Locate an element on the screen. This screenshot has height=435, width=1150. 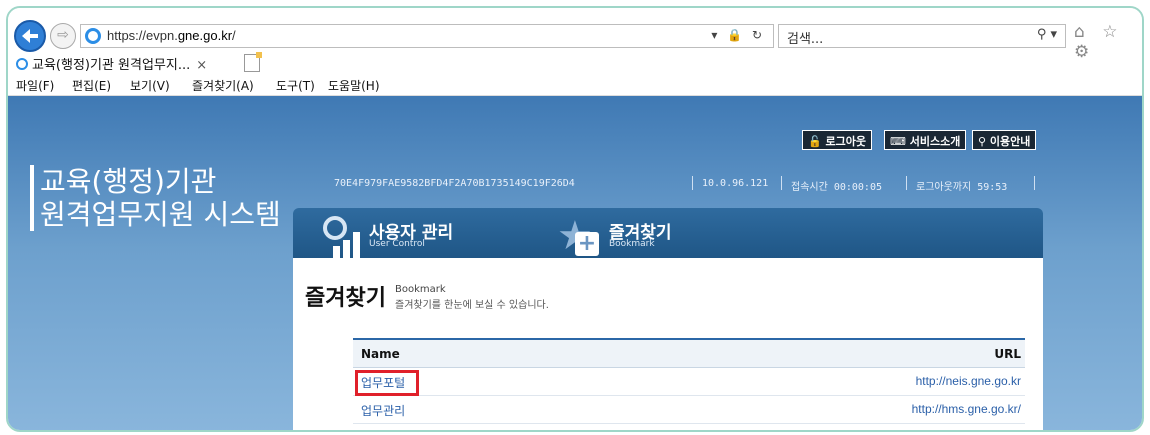
tab-bookmark-sub: Bookmark is located at coordinates (632, 244).